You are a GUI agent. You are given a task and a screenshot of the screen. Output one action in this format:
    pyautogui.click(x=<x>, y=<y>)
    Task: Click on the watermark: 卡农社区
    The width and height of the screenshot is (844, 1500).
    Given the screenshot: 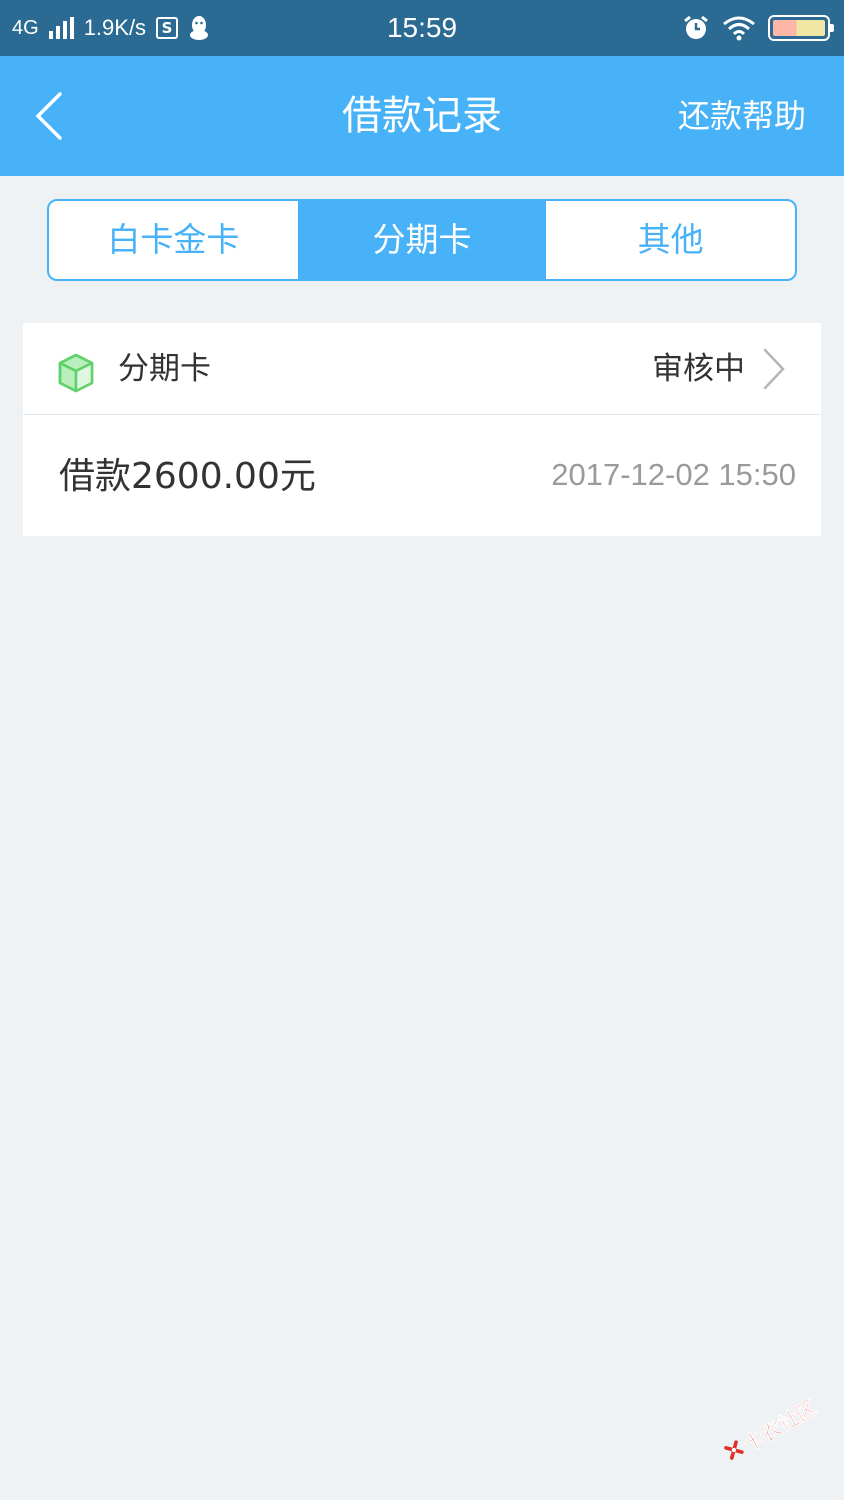 What is the action you would take?
    pyautogui.click(x=770, y=1429)
    